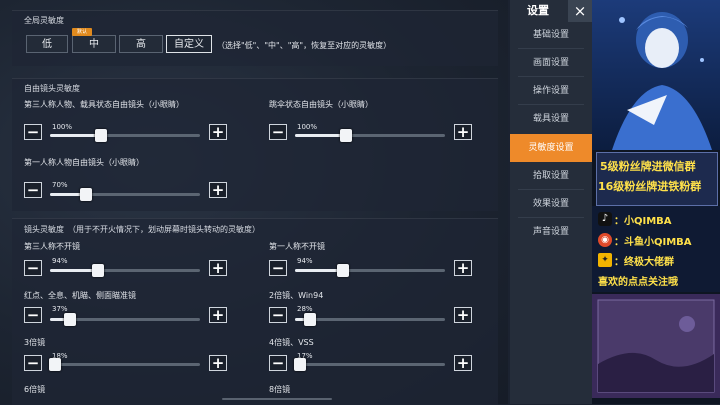 The image size is (720, 405). Describe the element at coordinates (551, 91) in the screenshot. I see `sidebar-item-controls: 操作设置` at that location.